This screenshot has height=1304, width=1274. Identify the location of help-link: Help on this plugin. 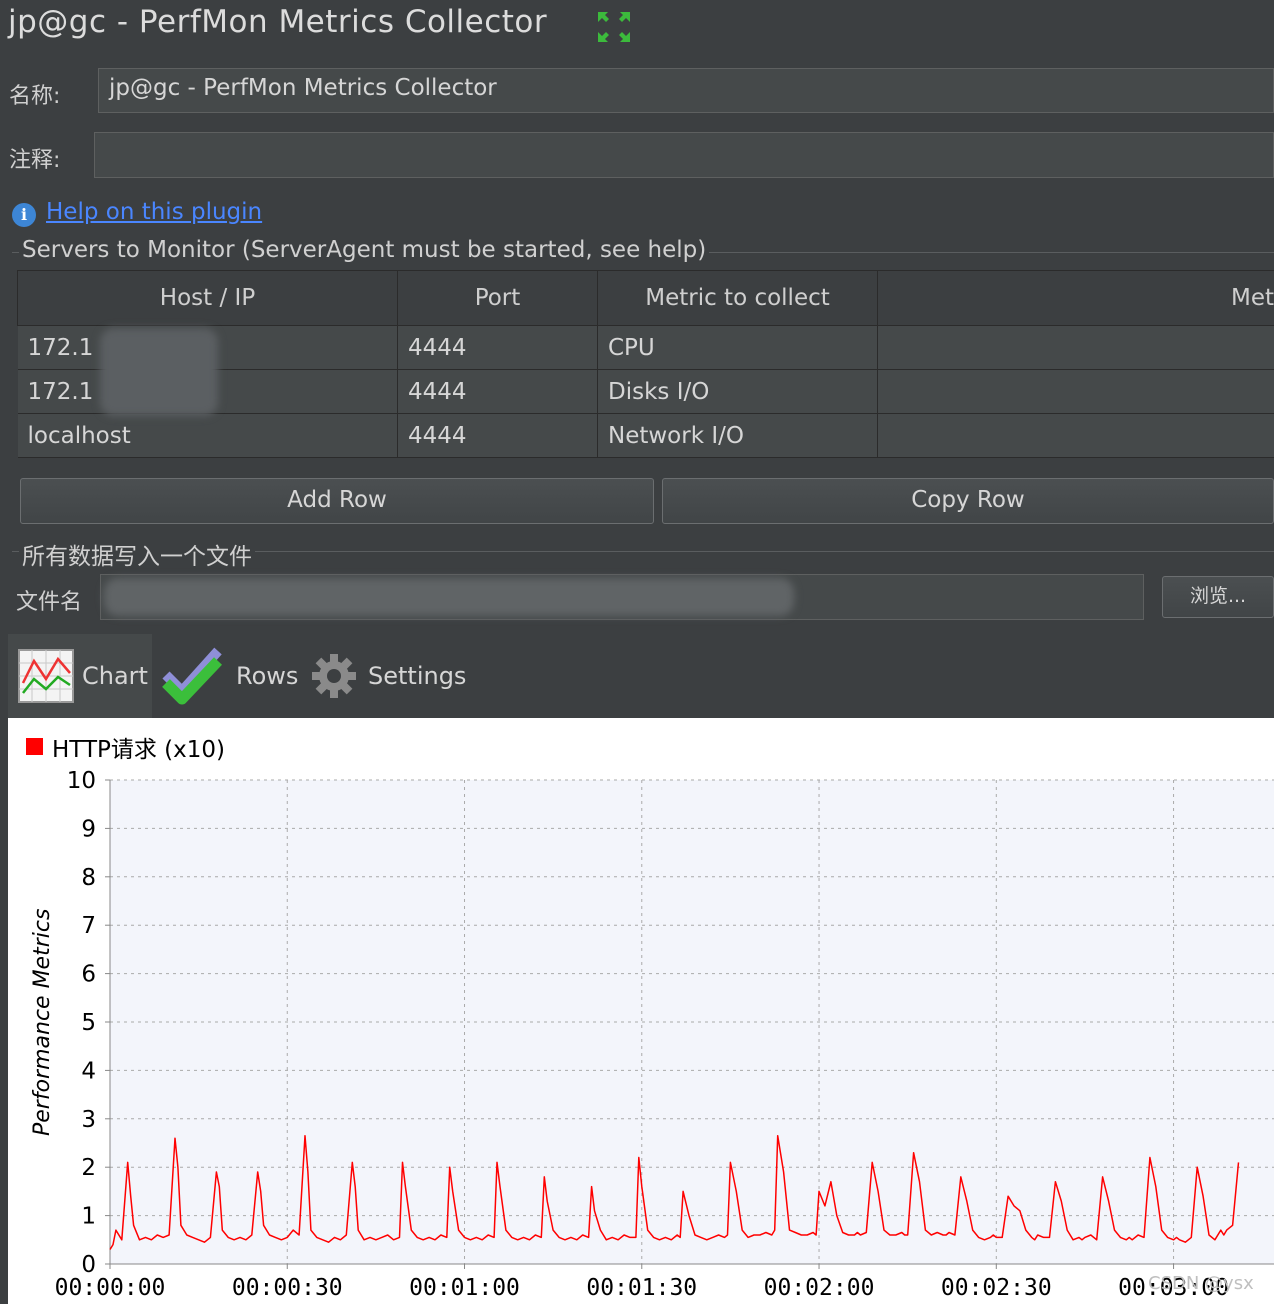
(154, 212).